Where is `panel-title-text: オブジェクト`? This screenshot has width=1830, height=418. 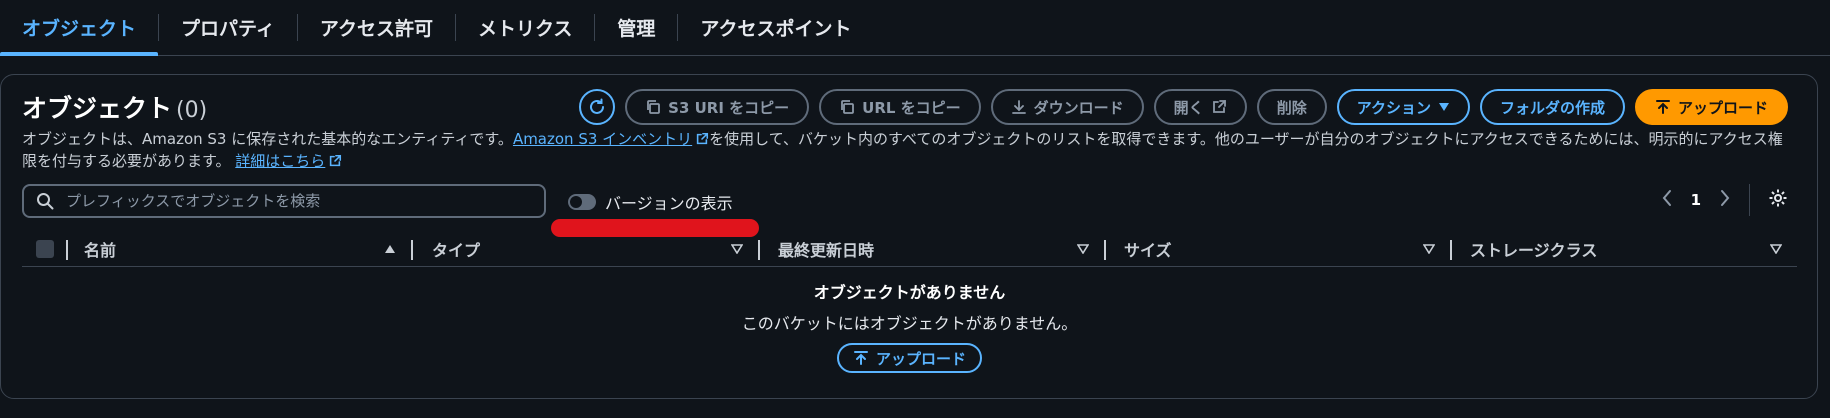
panel-title-text: オブジェクト is located at coordinates (97, 108).